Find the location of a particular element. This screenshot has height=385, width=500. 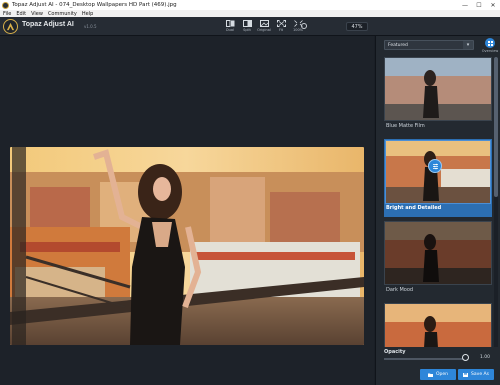

dual-view-icon is located at coordinates (229, 23).